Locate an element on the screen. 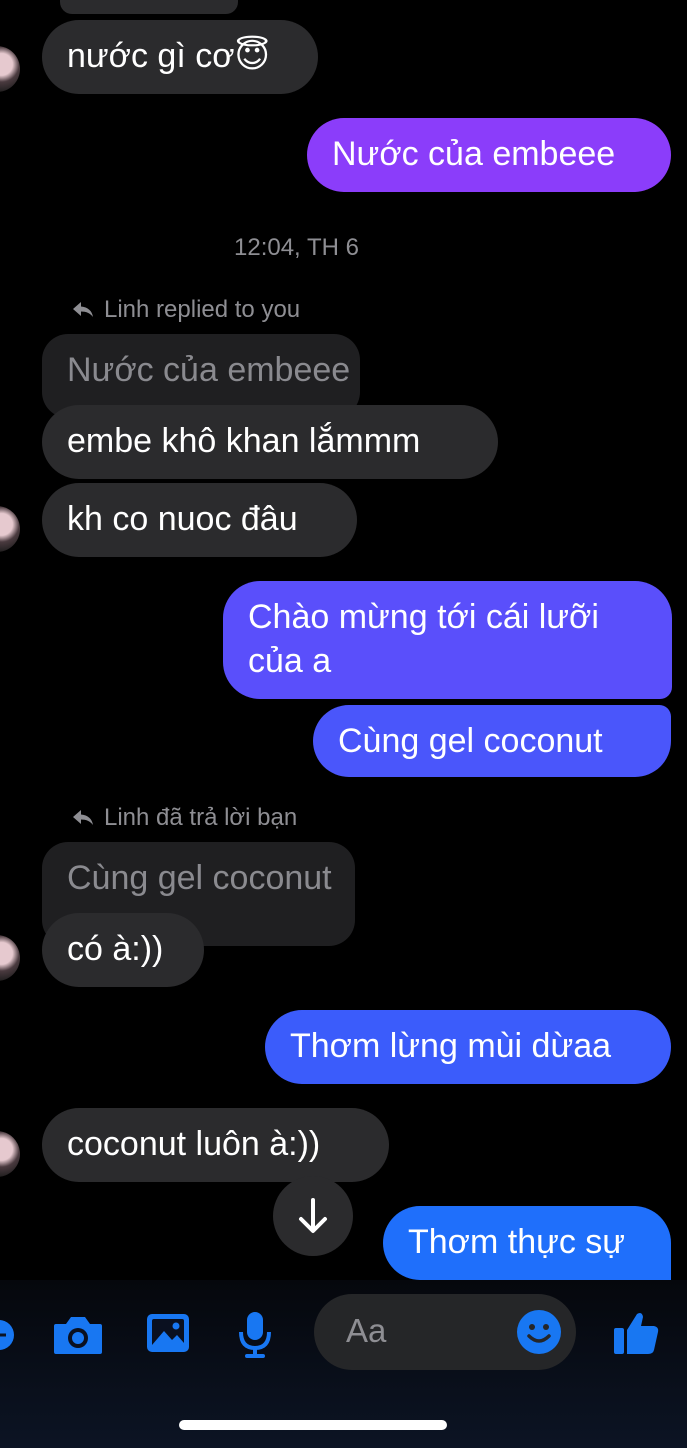  scroll-down-icon is located at coordinates (313, 1215).